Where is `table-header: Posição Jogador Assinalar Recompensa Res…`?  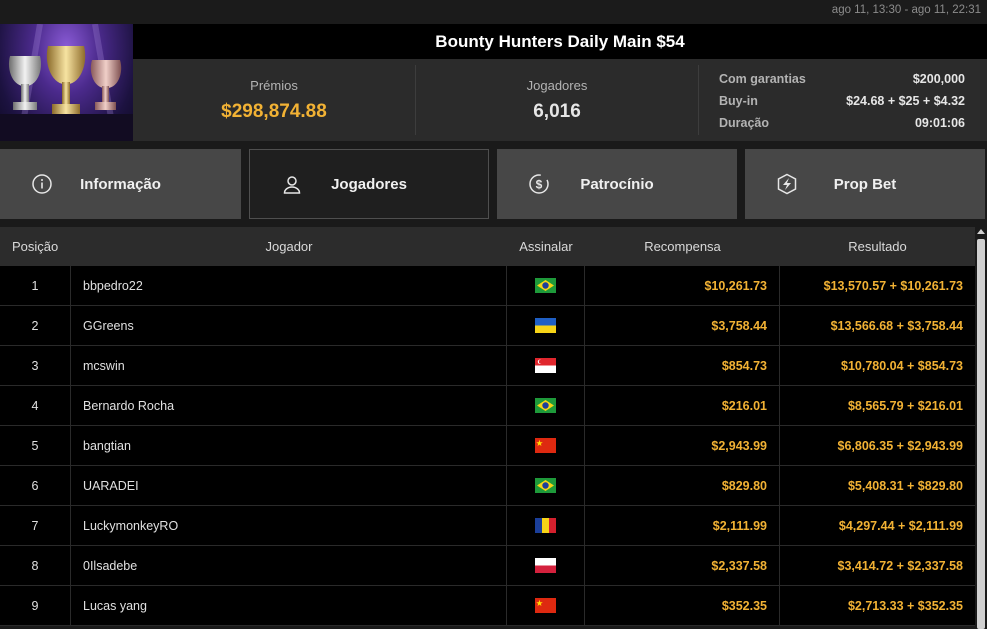 table-header: Posição Jogador Assinalar Recompensa Res… is located at coordinates (487, 246).